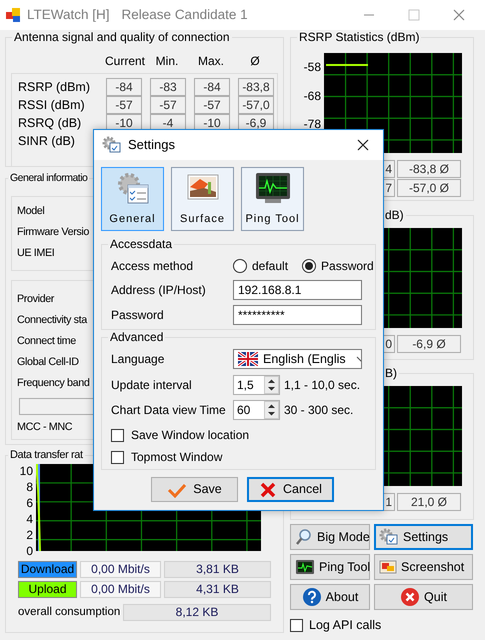  What do you see at coordinates (44, 427) in the screenshot?
I see `info-label: MCC - MNC` at bounding box center [44, 427].